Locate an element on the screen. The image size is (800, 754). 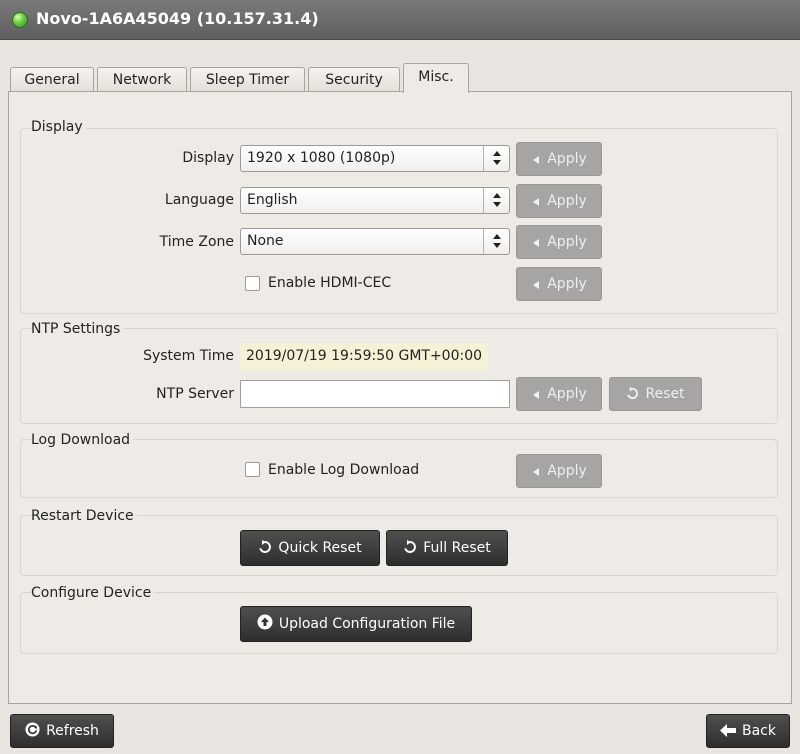
timezone-value: None is located at coordinates (265, 241).